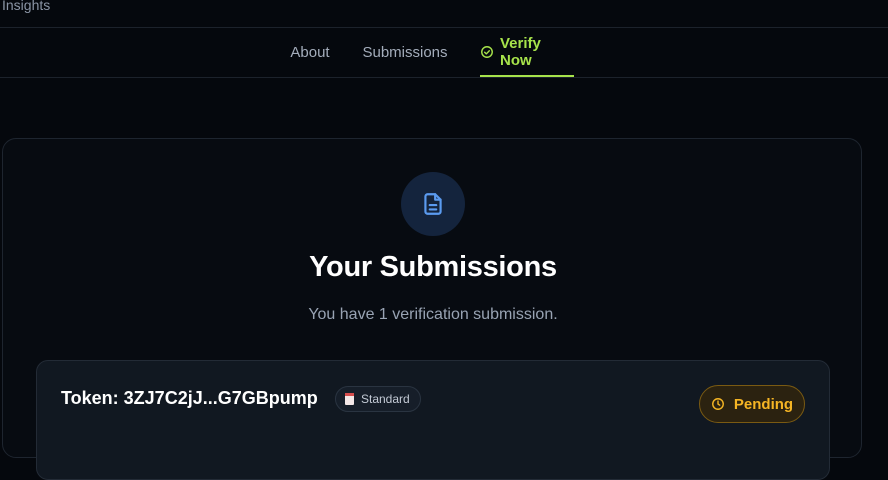 Image resolution: width=888 pixels, height=480 pixels. Describe the element at coordinates (433, 267) in the screenshot. I see `page-title: Your Submissions` at that location.